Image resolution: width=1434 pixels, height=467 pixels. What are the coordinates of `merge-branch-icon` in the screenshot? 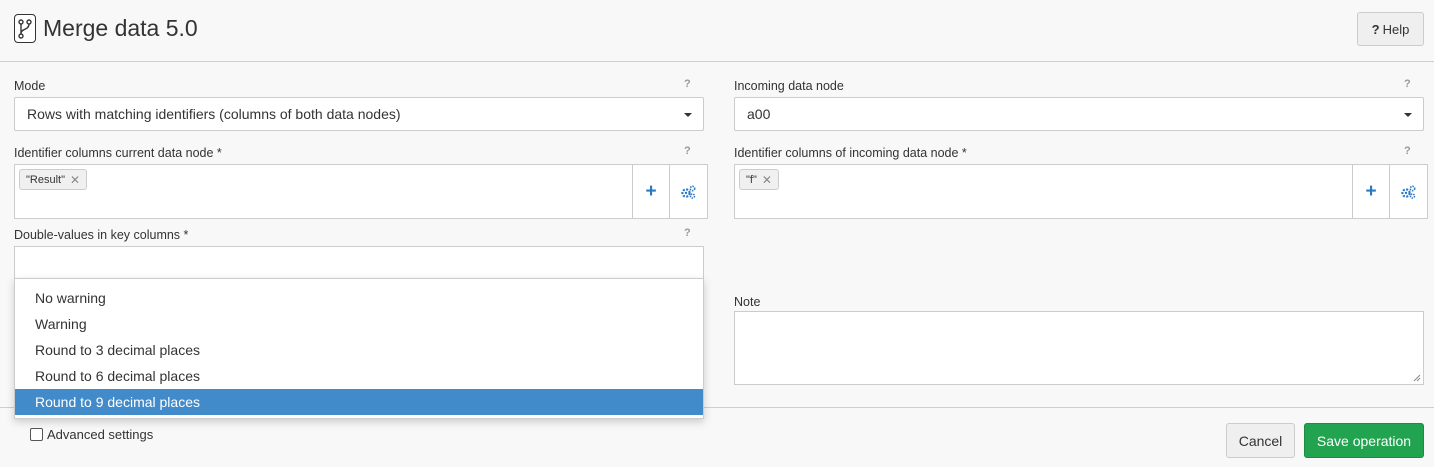 It's located at (25, 28).